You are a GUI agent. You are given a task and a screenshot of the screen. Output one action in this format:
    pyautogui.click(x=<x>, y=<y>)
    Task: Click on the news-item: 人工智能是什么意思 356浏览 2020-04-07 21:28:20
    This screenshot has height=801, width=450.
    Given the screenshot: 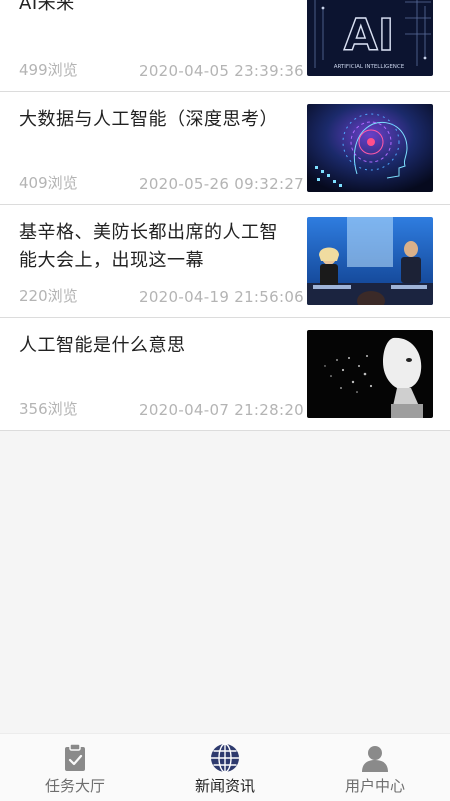 What is the action you would take?
    pyautogui.click(x=225, y=374)
    